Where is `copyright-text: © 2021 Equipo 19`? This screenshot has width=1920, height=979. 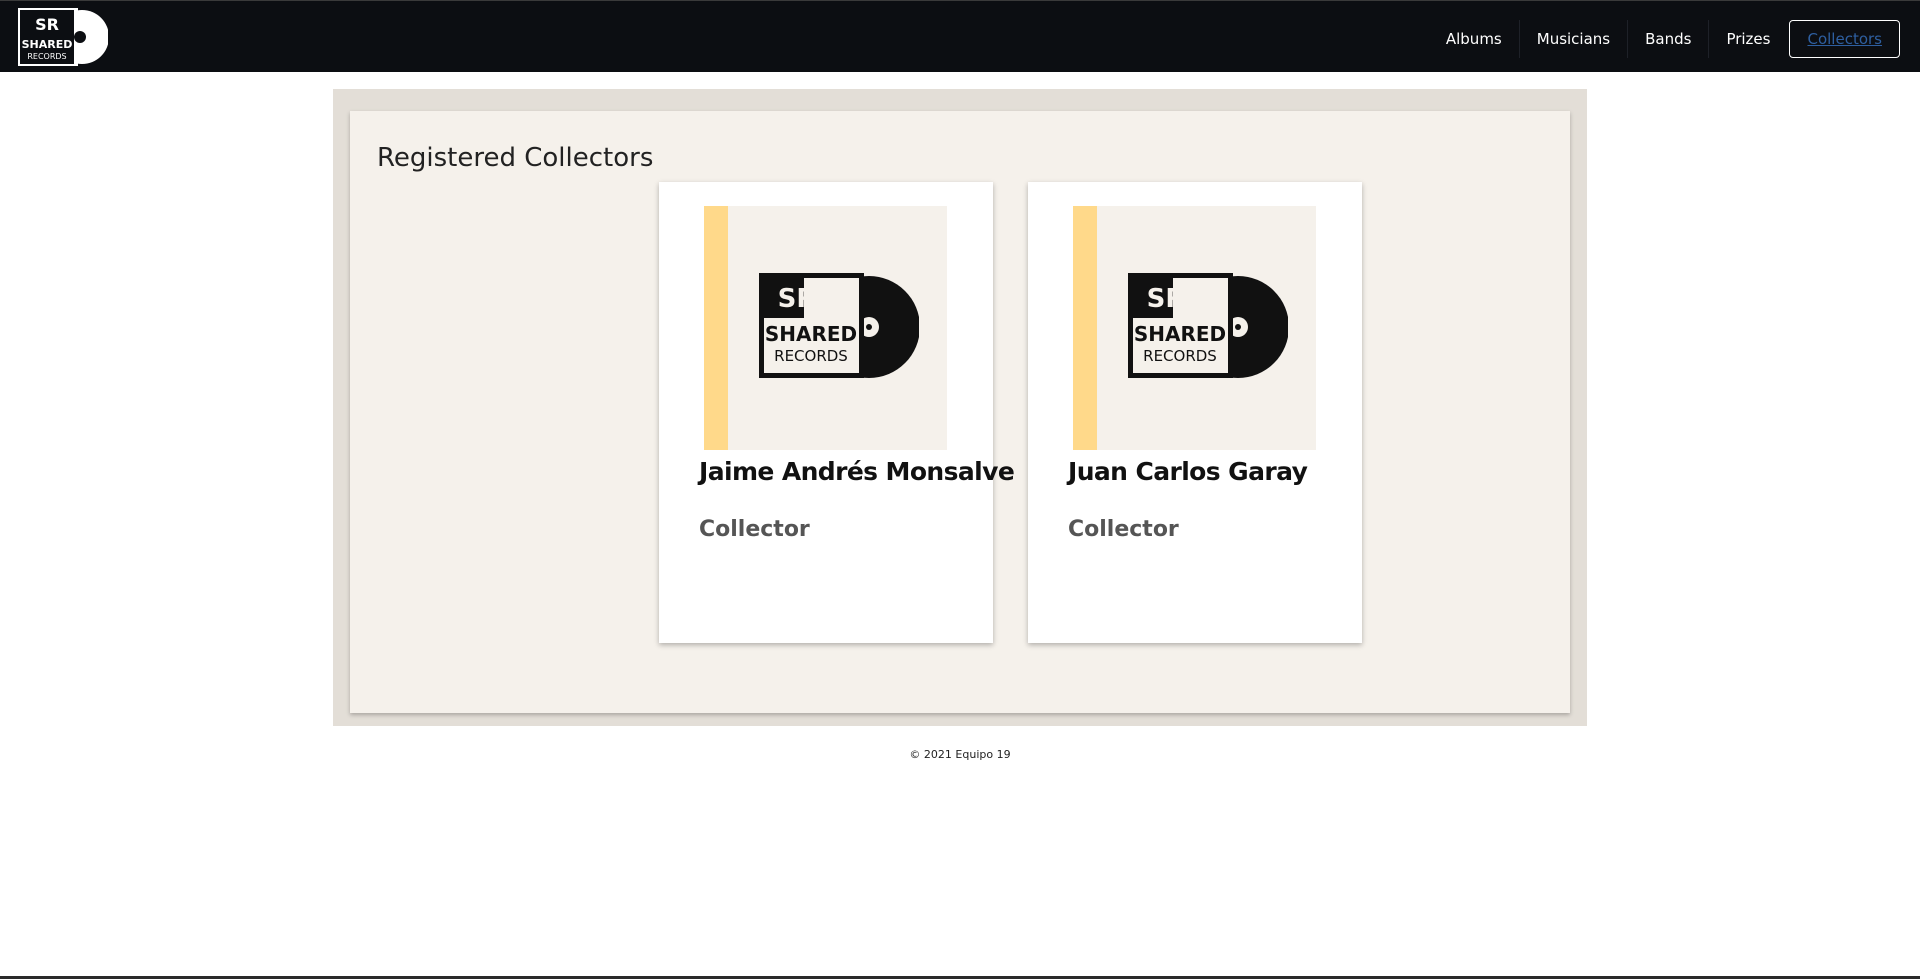
copyright-text: © 2021 Equipo 19 is located at coordinates (960, 754).